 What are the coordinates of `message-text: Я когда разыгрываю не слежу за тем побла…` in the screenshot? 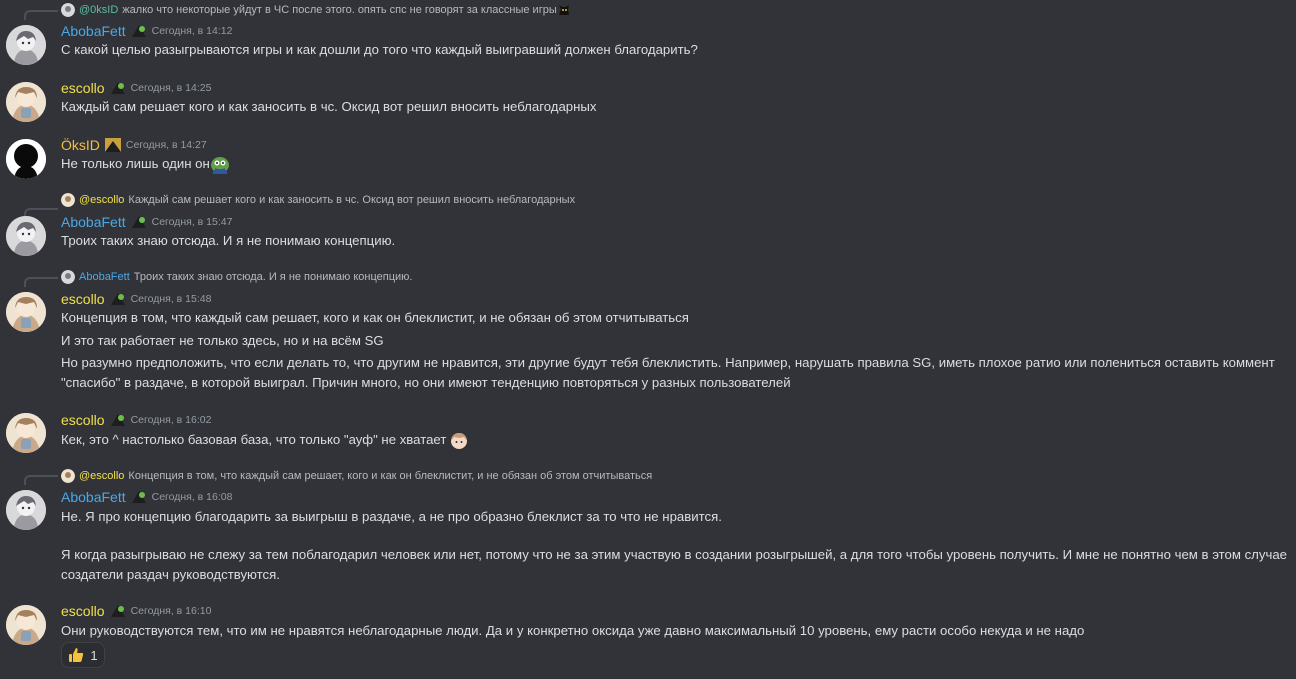 It's located at (674, 564).